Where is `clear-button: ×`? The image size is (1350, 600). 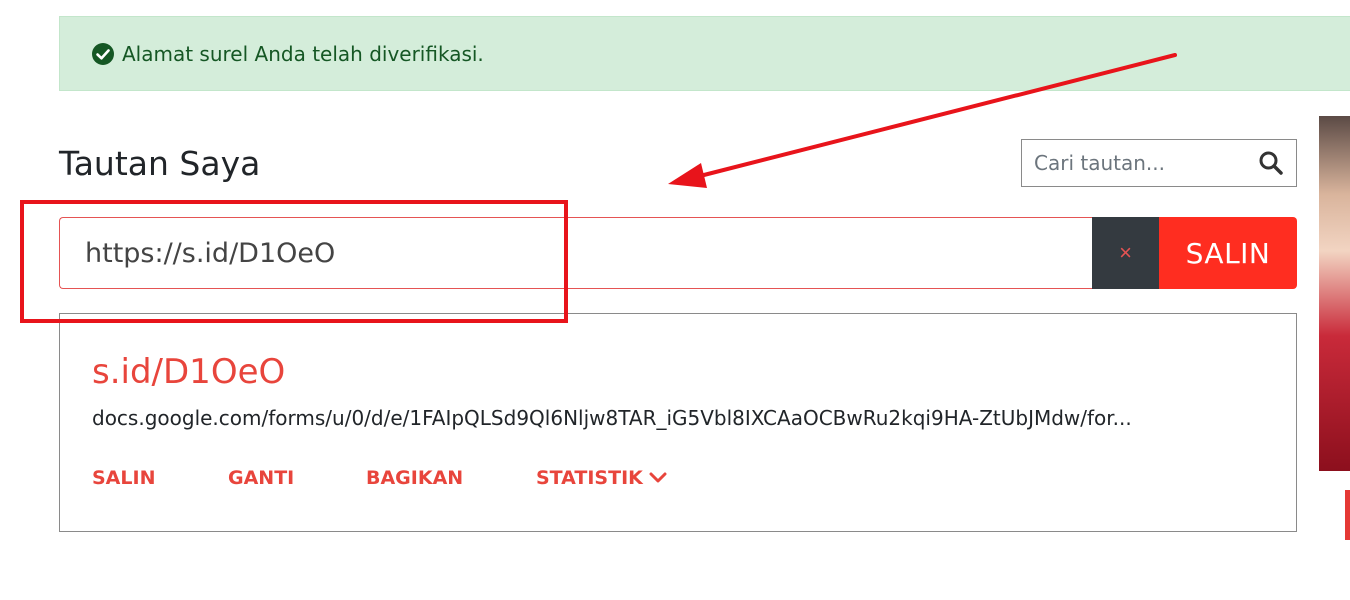 clear-button: × is located at coordinates (1125, 253).